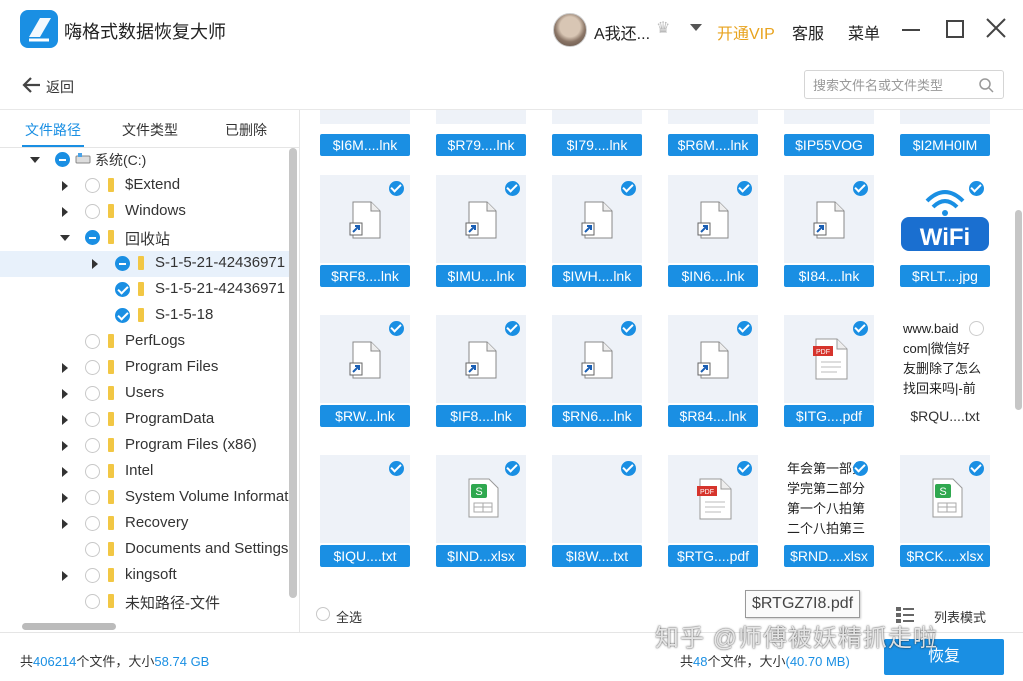 The height and width of the screenshot is (681, 1023). Describe the element at coordinates (152, 184) in the screenshot. I see `tree-node-label: $Extend` at that location.